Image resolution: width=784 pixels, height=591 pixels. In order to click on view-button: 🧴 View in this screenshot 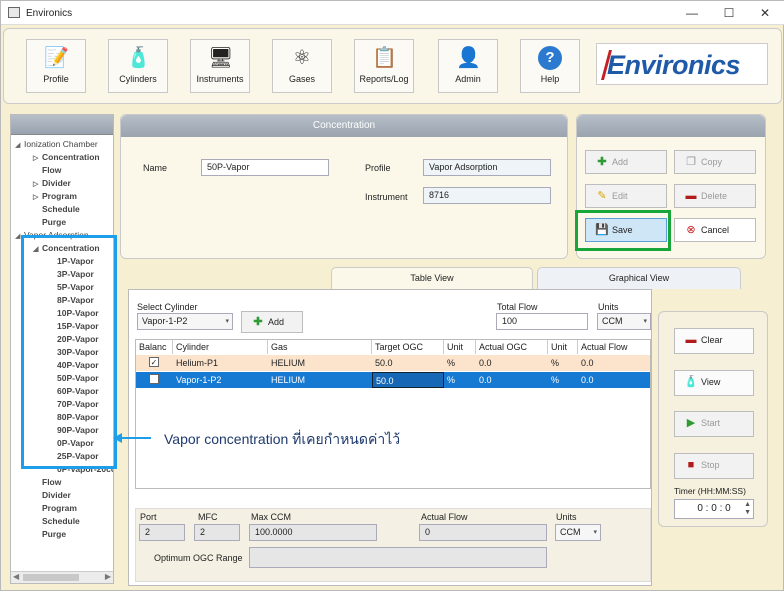, I will do `click(714, 383)`.